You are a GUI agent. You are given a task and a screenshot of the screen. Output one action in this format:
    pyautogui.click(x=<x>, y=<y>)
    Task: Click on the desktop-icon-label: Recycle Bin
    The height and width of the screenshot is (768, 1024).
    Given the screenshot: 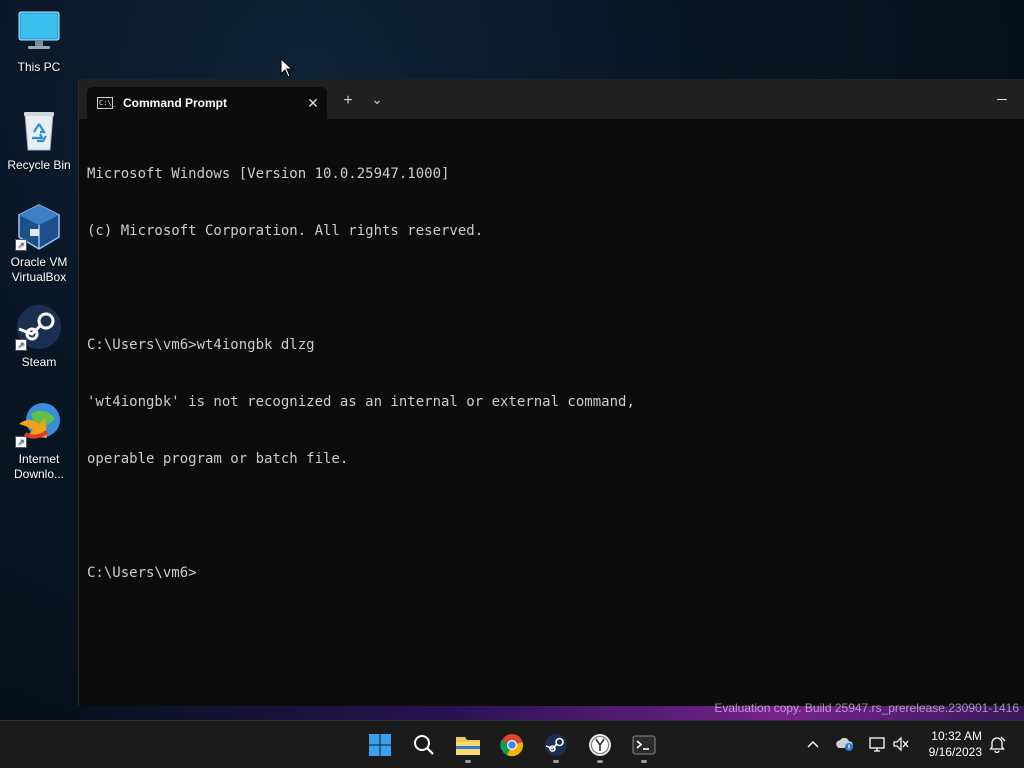 What is the action you would take?
    pyautogui.click(x=39, y=165)
    